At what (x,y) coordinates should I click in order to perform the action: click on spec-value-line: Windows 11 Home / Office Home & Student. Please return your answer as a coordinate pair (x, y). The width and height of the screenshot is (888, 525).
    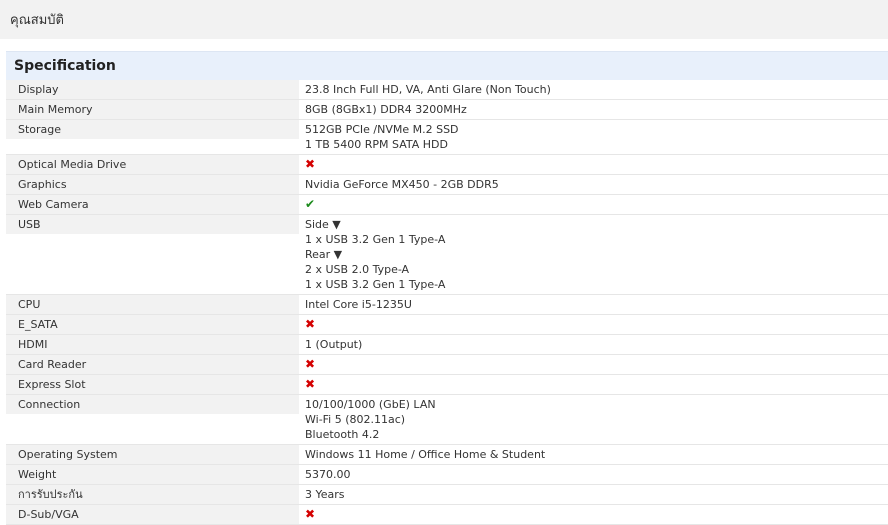
    Looking at the image, I should click on (425, 454).